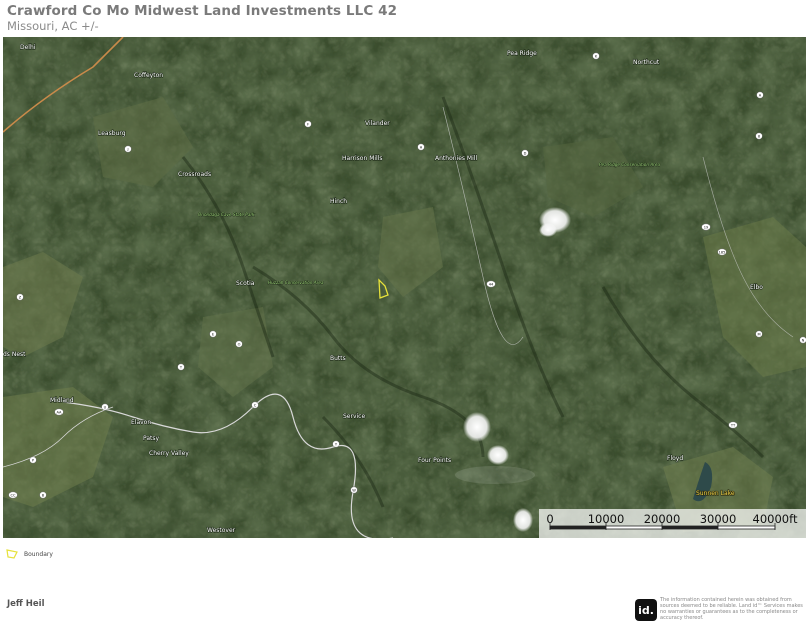 Image resolution: width=808 pixels, height=624 pixels. I want to click on route-shield: Y, so click(336, 444).